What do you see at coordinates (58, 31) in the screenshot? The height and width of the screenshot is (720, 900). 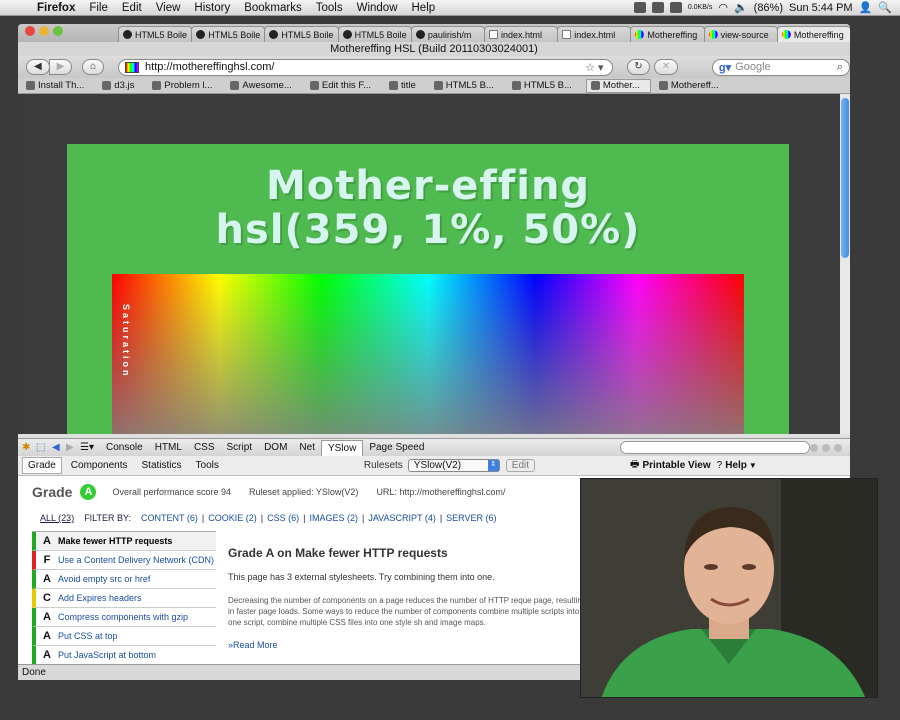 I see `zoom-window-button` at bounding box center [58, 31].